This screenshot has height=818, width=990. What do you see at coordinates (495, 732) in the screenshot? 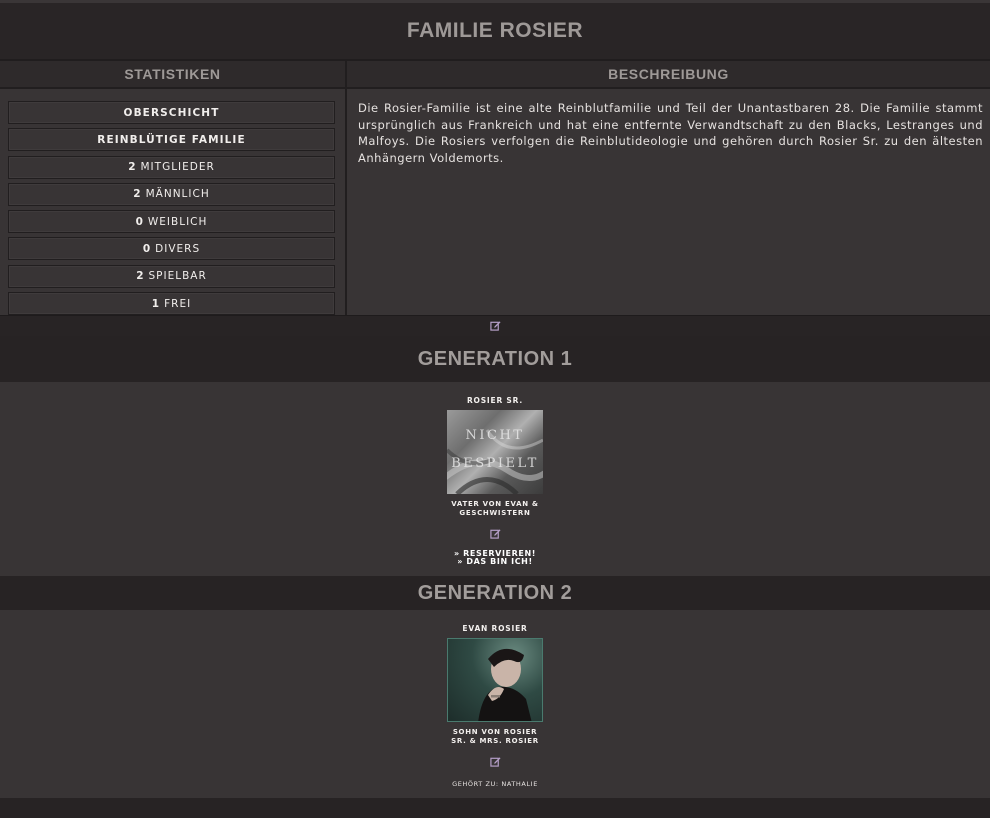
I see `relation-line-1: SOHN VON ROSIER` at bounding box center [495, 732].